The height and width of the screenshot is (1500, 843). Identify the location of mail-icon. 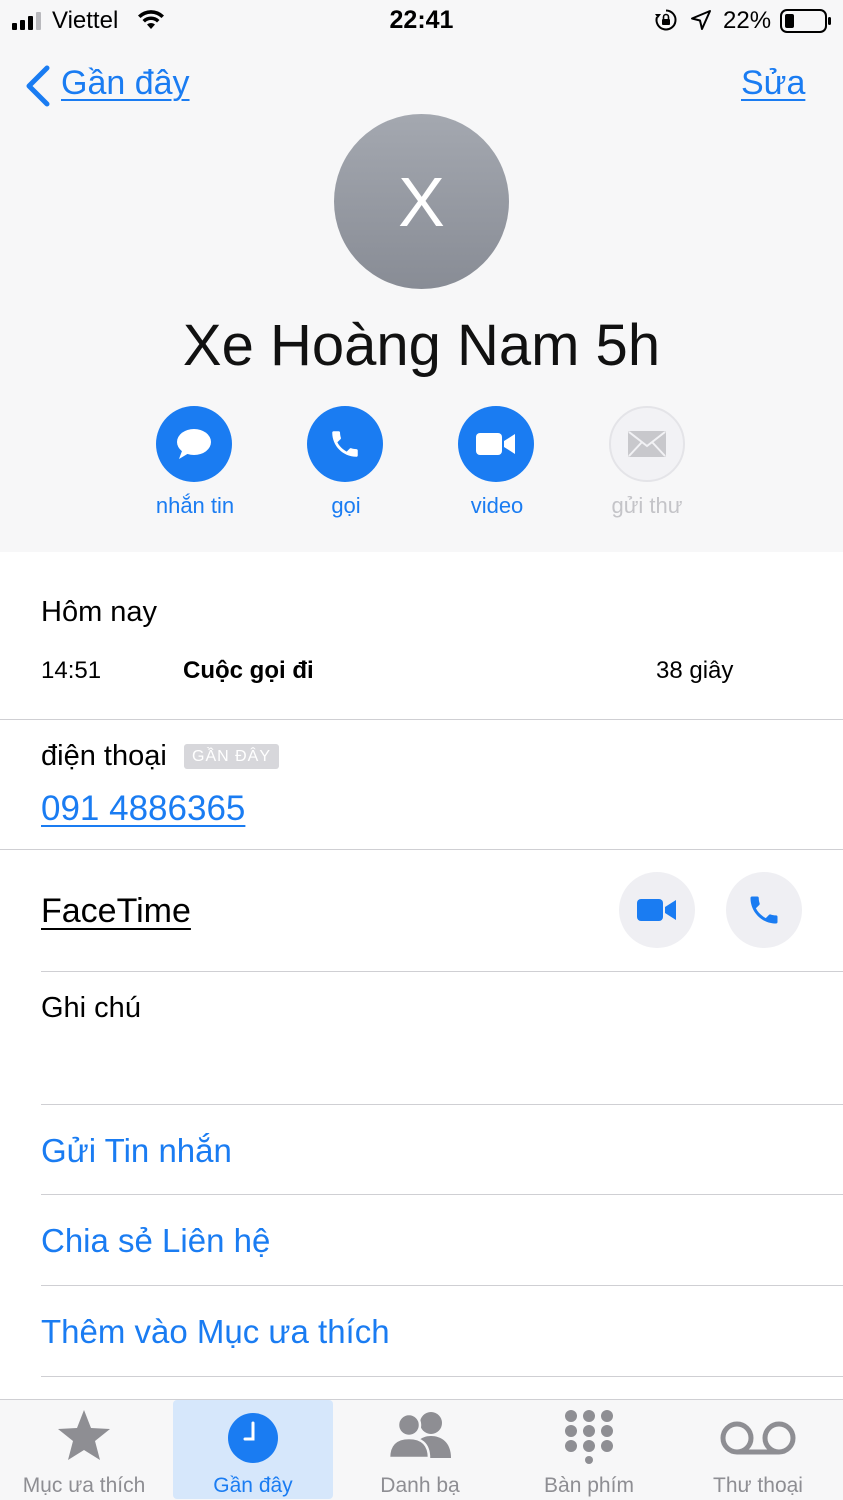
(647, 444).